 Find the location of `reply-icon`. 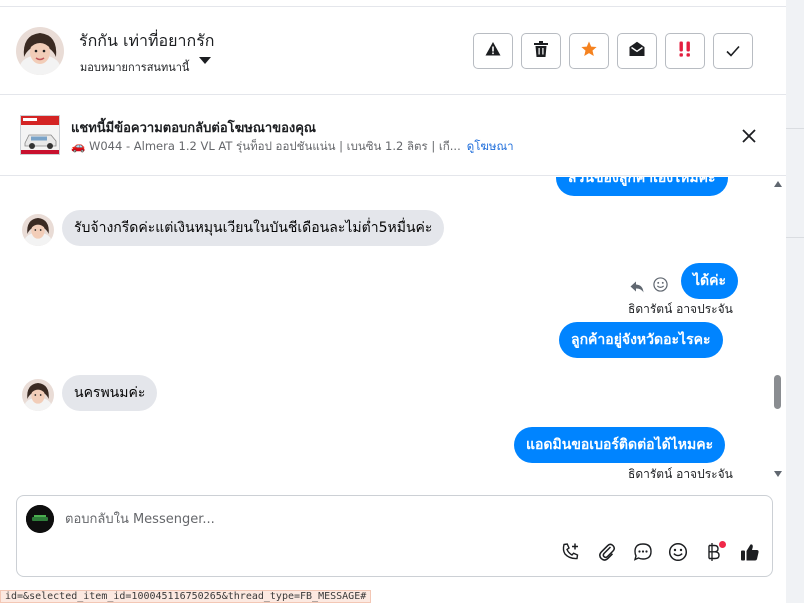

reply-icon is located at coordinates (637, 287).